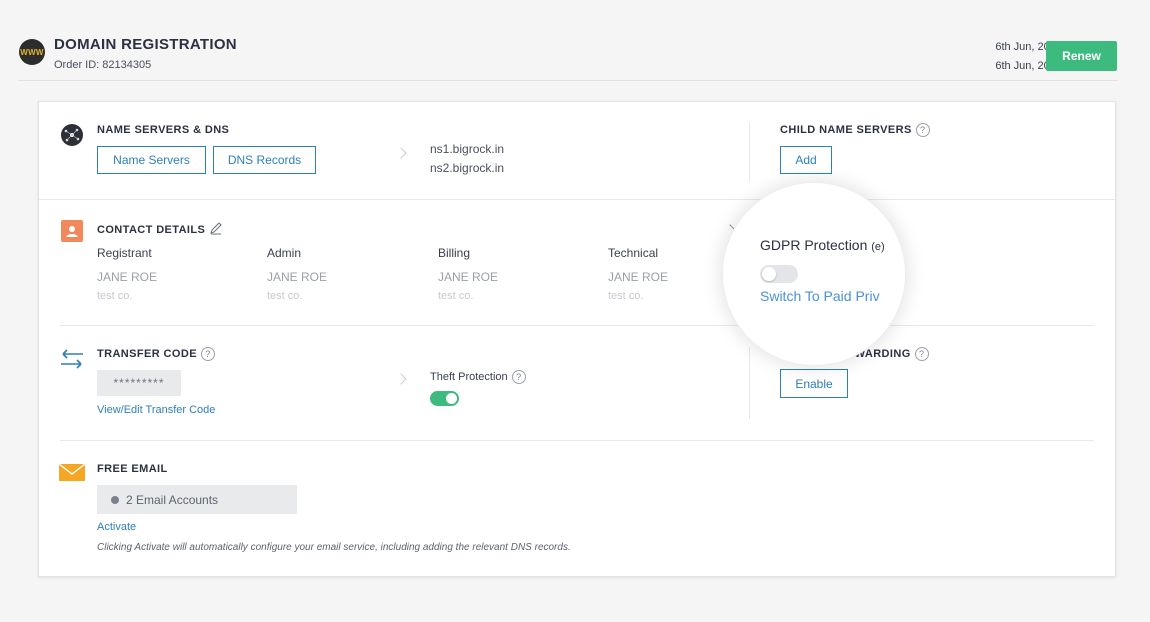 The height and width of the screenshot is (622, 1150). I want to click on name-server-2: ns2.bigrock.in, so click(467, 168).